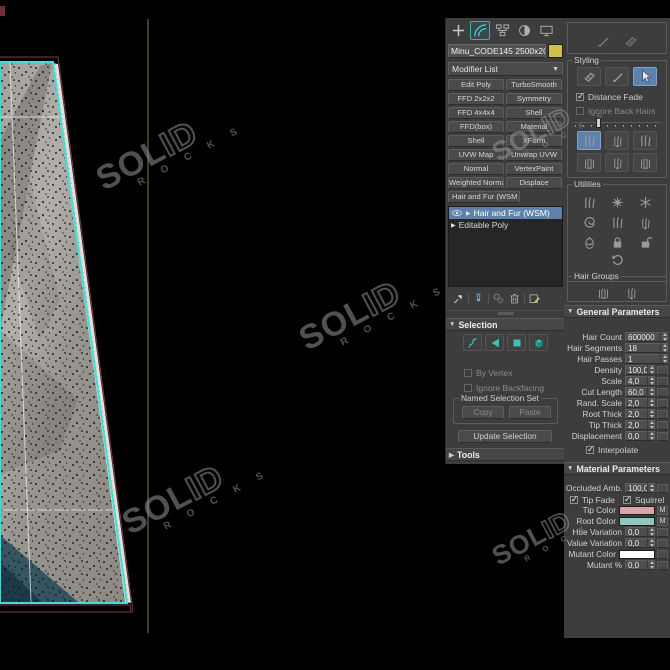 This screenshot has width=670, height=670. I want to click on panel-resize-grip, so click(505, 312).